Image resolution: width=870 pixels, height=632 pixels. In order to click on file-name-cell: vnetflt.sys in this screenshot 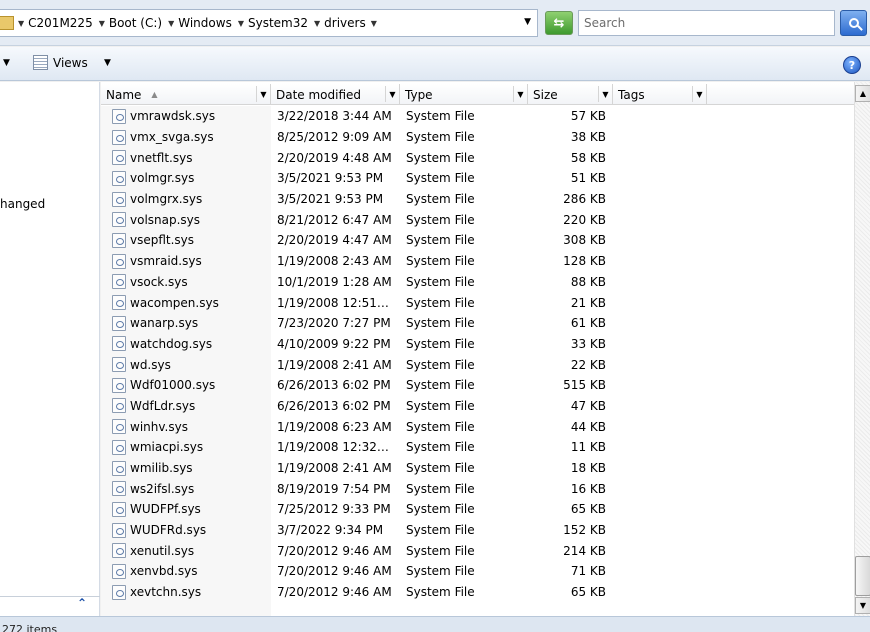, I will do `click(152, 158)`.